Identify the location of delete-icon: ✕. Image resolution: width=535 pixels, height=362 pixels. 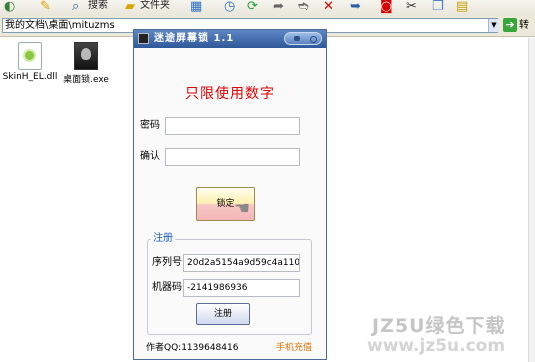
(328, 6).